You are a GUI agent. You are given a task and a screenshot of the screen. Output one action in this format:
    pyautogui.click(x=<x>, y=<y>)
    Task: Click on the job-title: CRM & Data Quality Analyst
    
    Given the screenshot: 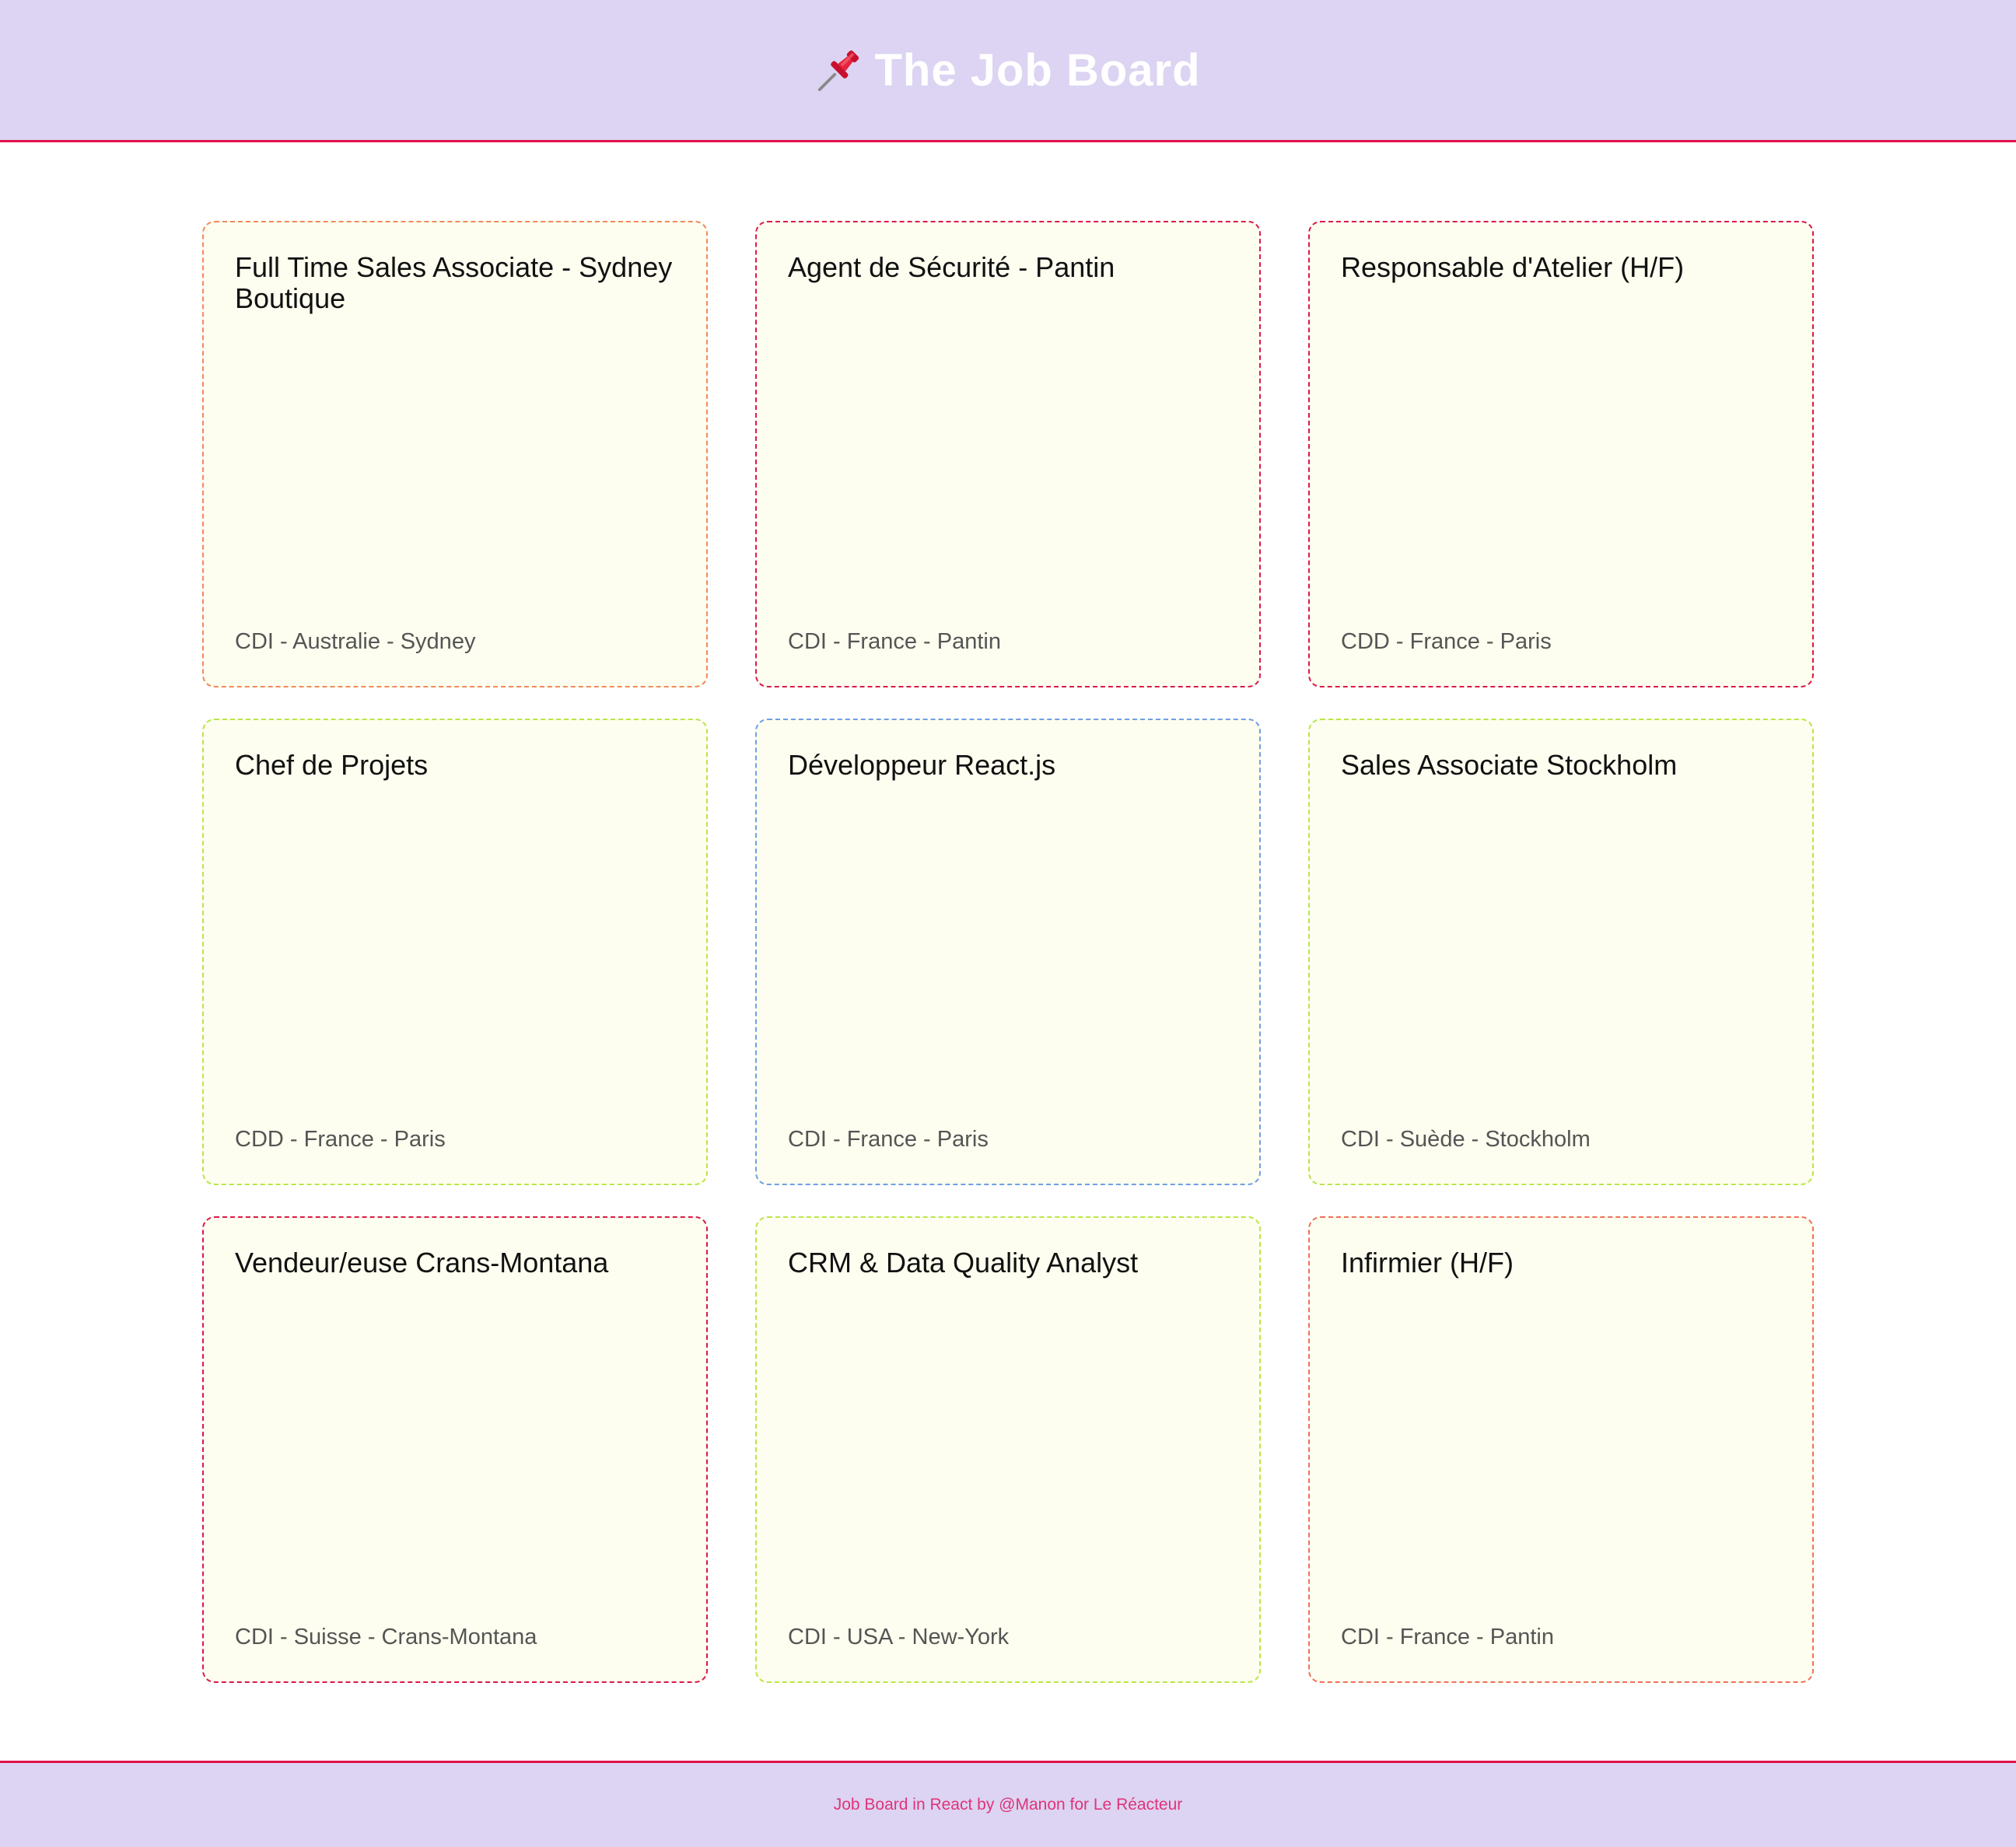 What is the action you would take?
    pyautogui.click(x=964, y=1263)
    